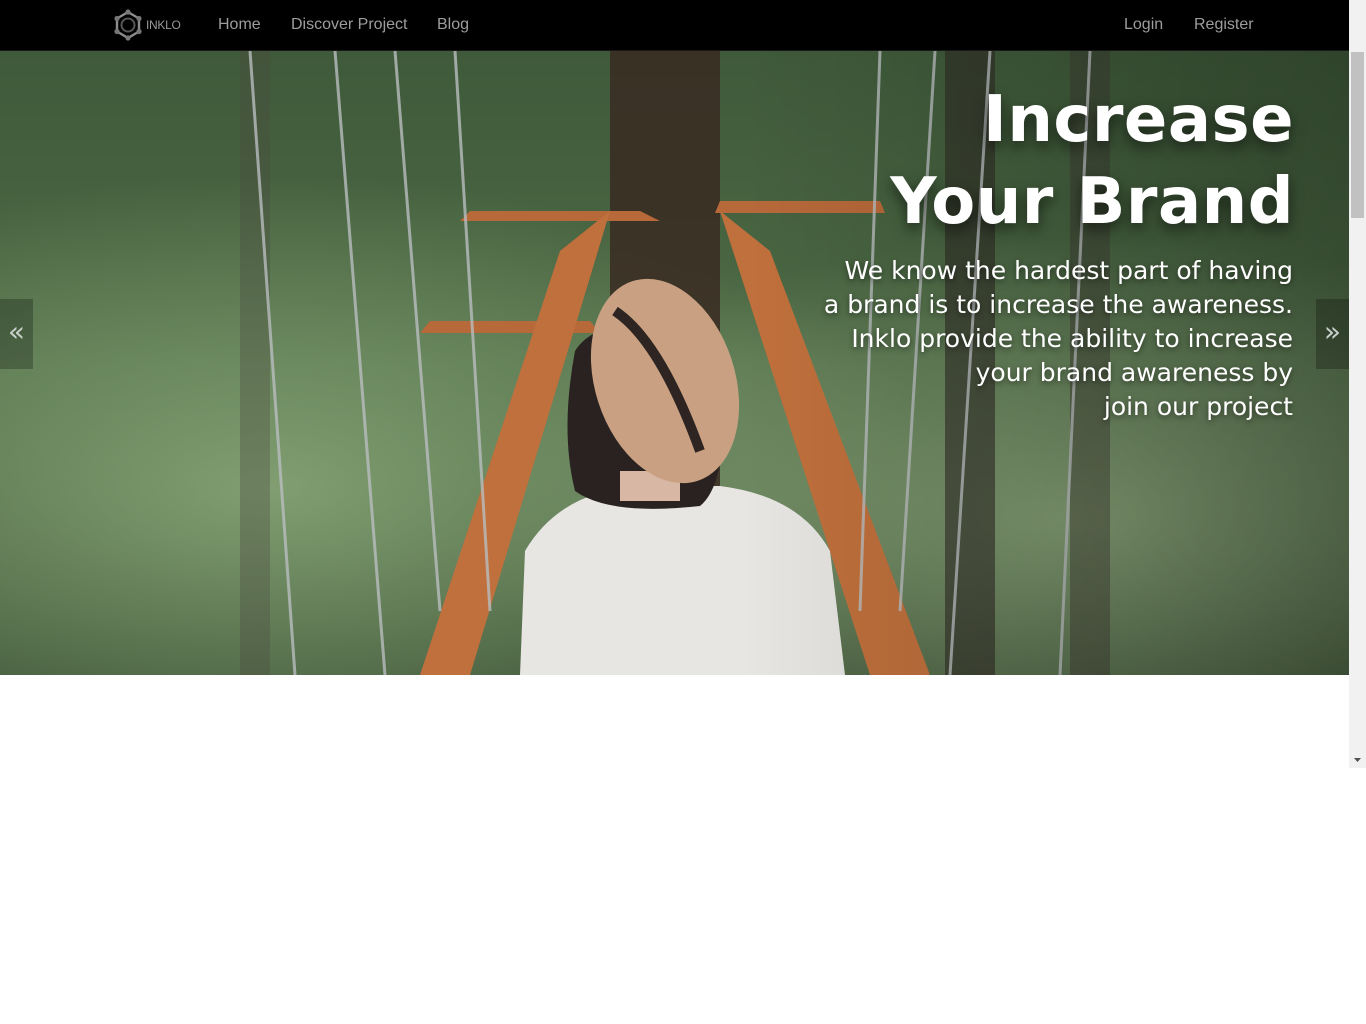 The width and height of the screenshot is (1366, 1024). I want to click on hero-description-line-2: a brand is to increase the awareness., so click(1058, 304).